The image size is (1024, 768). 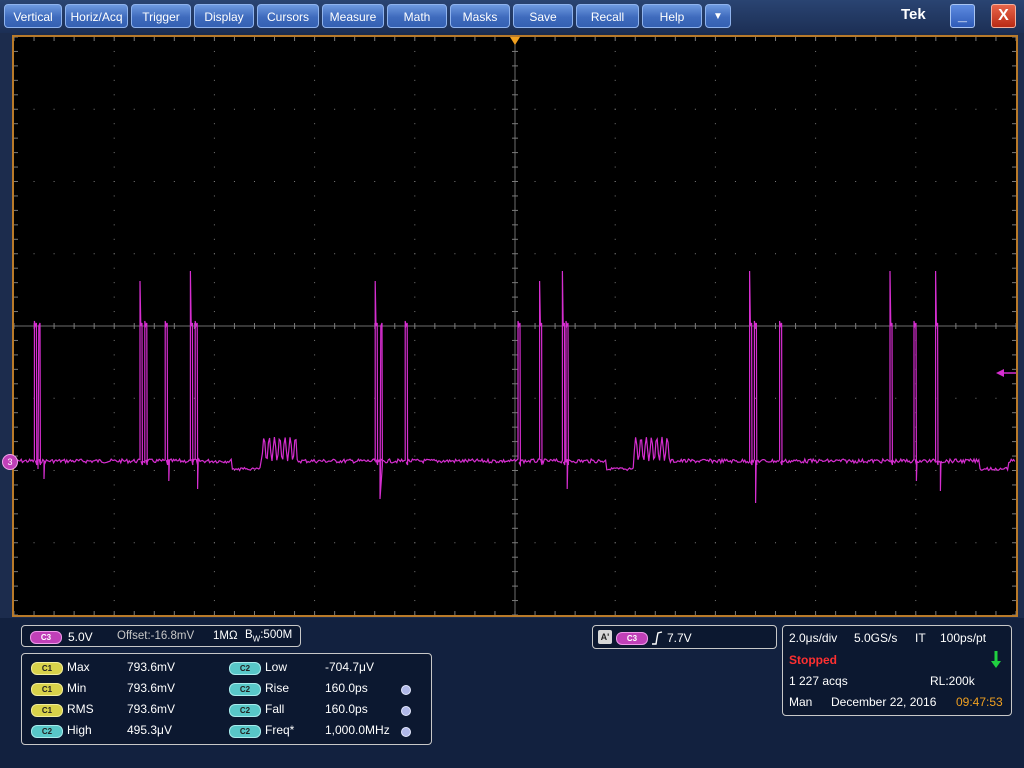 I want to click on bandwidth-prefix: B, so click(x=249, y=635).